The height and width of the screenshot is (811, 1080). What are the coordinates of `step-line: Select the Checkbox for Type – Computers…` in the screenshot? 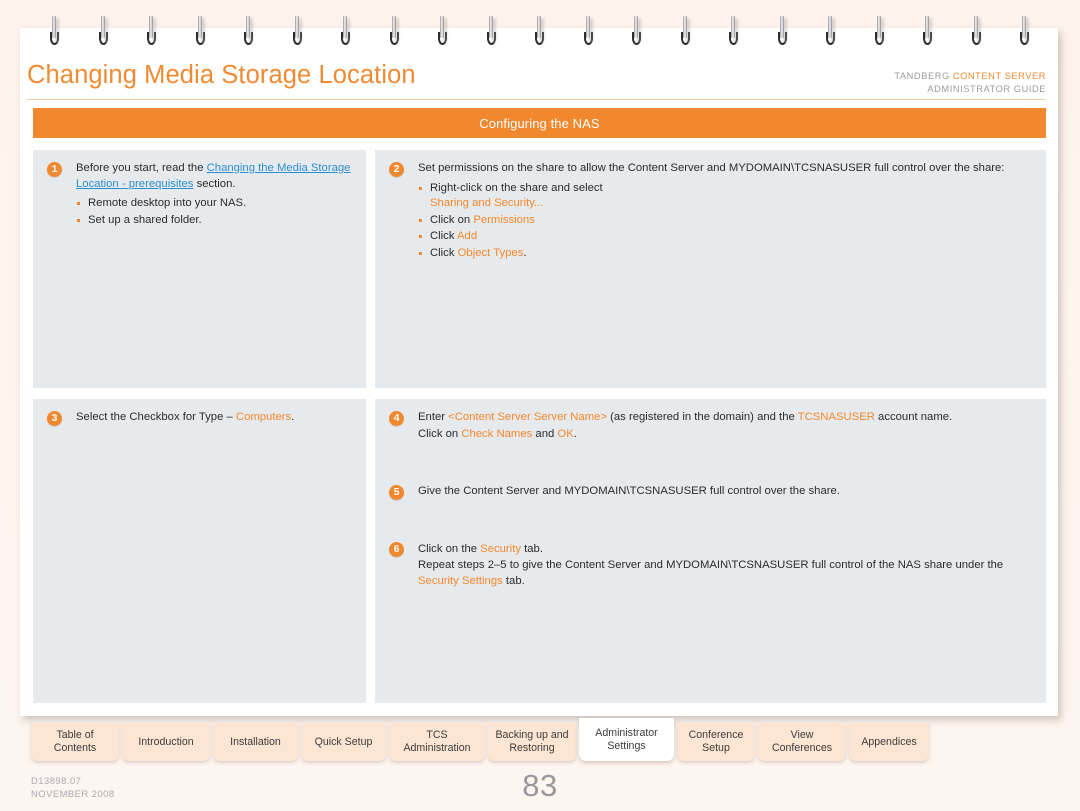 It's located at (214, 418).